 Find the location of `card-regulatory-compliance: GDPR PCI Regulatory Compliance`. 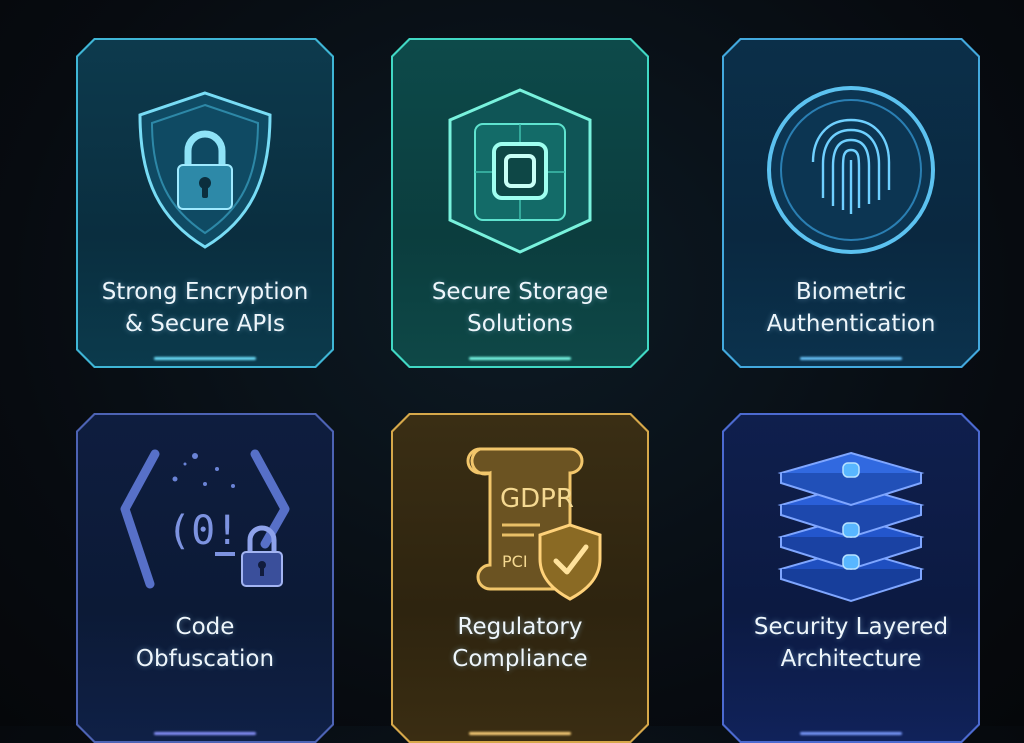

card-regulatory-compliance: GDPR PCI Regulatory Compliance is located at coordinates (520, 578).